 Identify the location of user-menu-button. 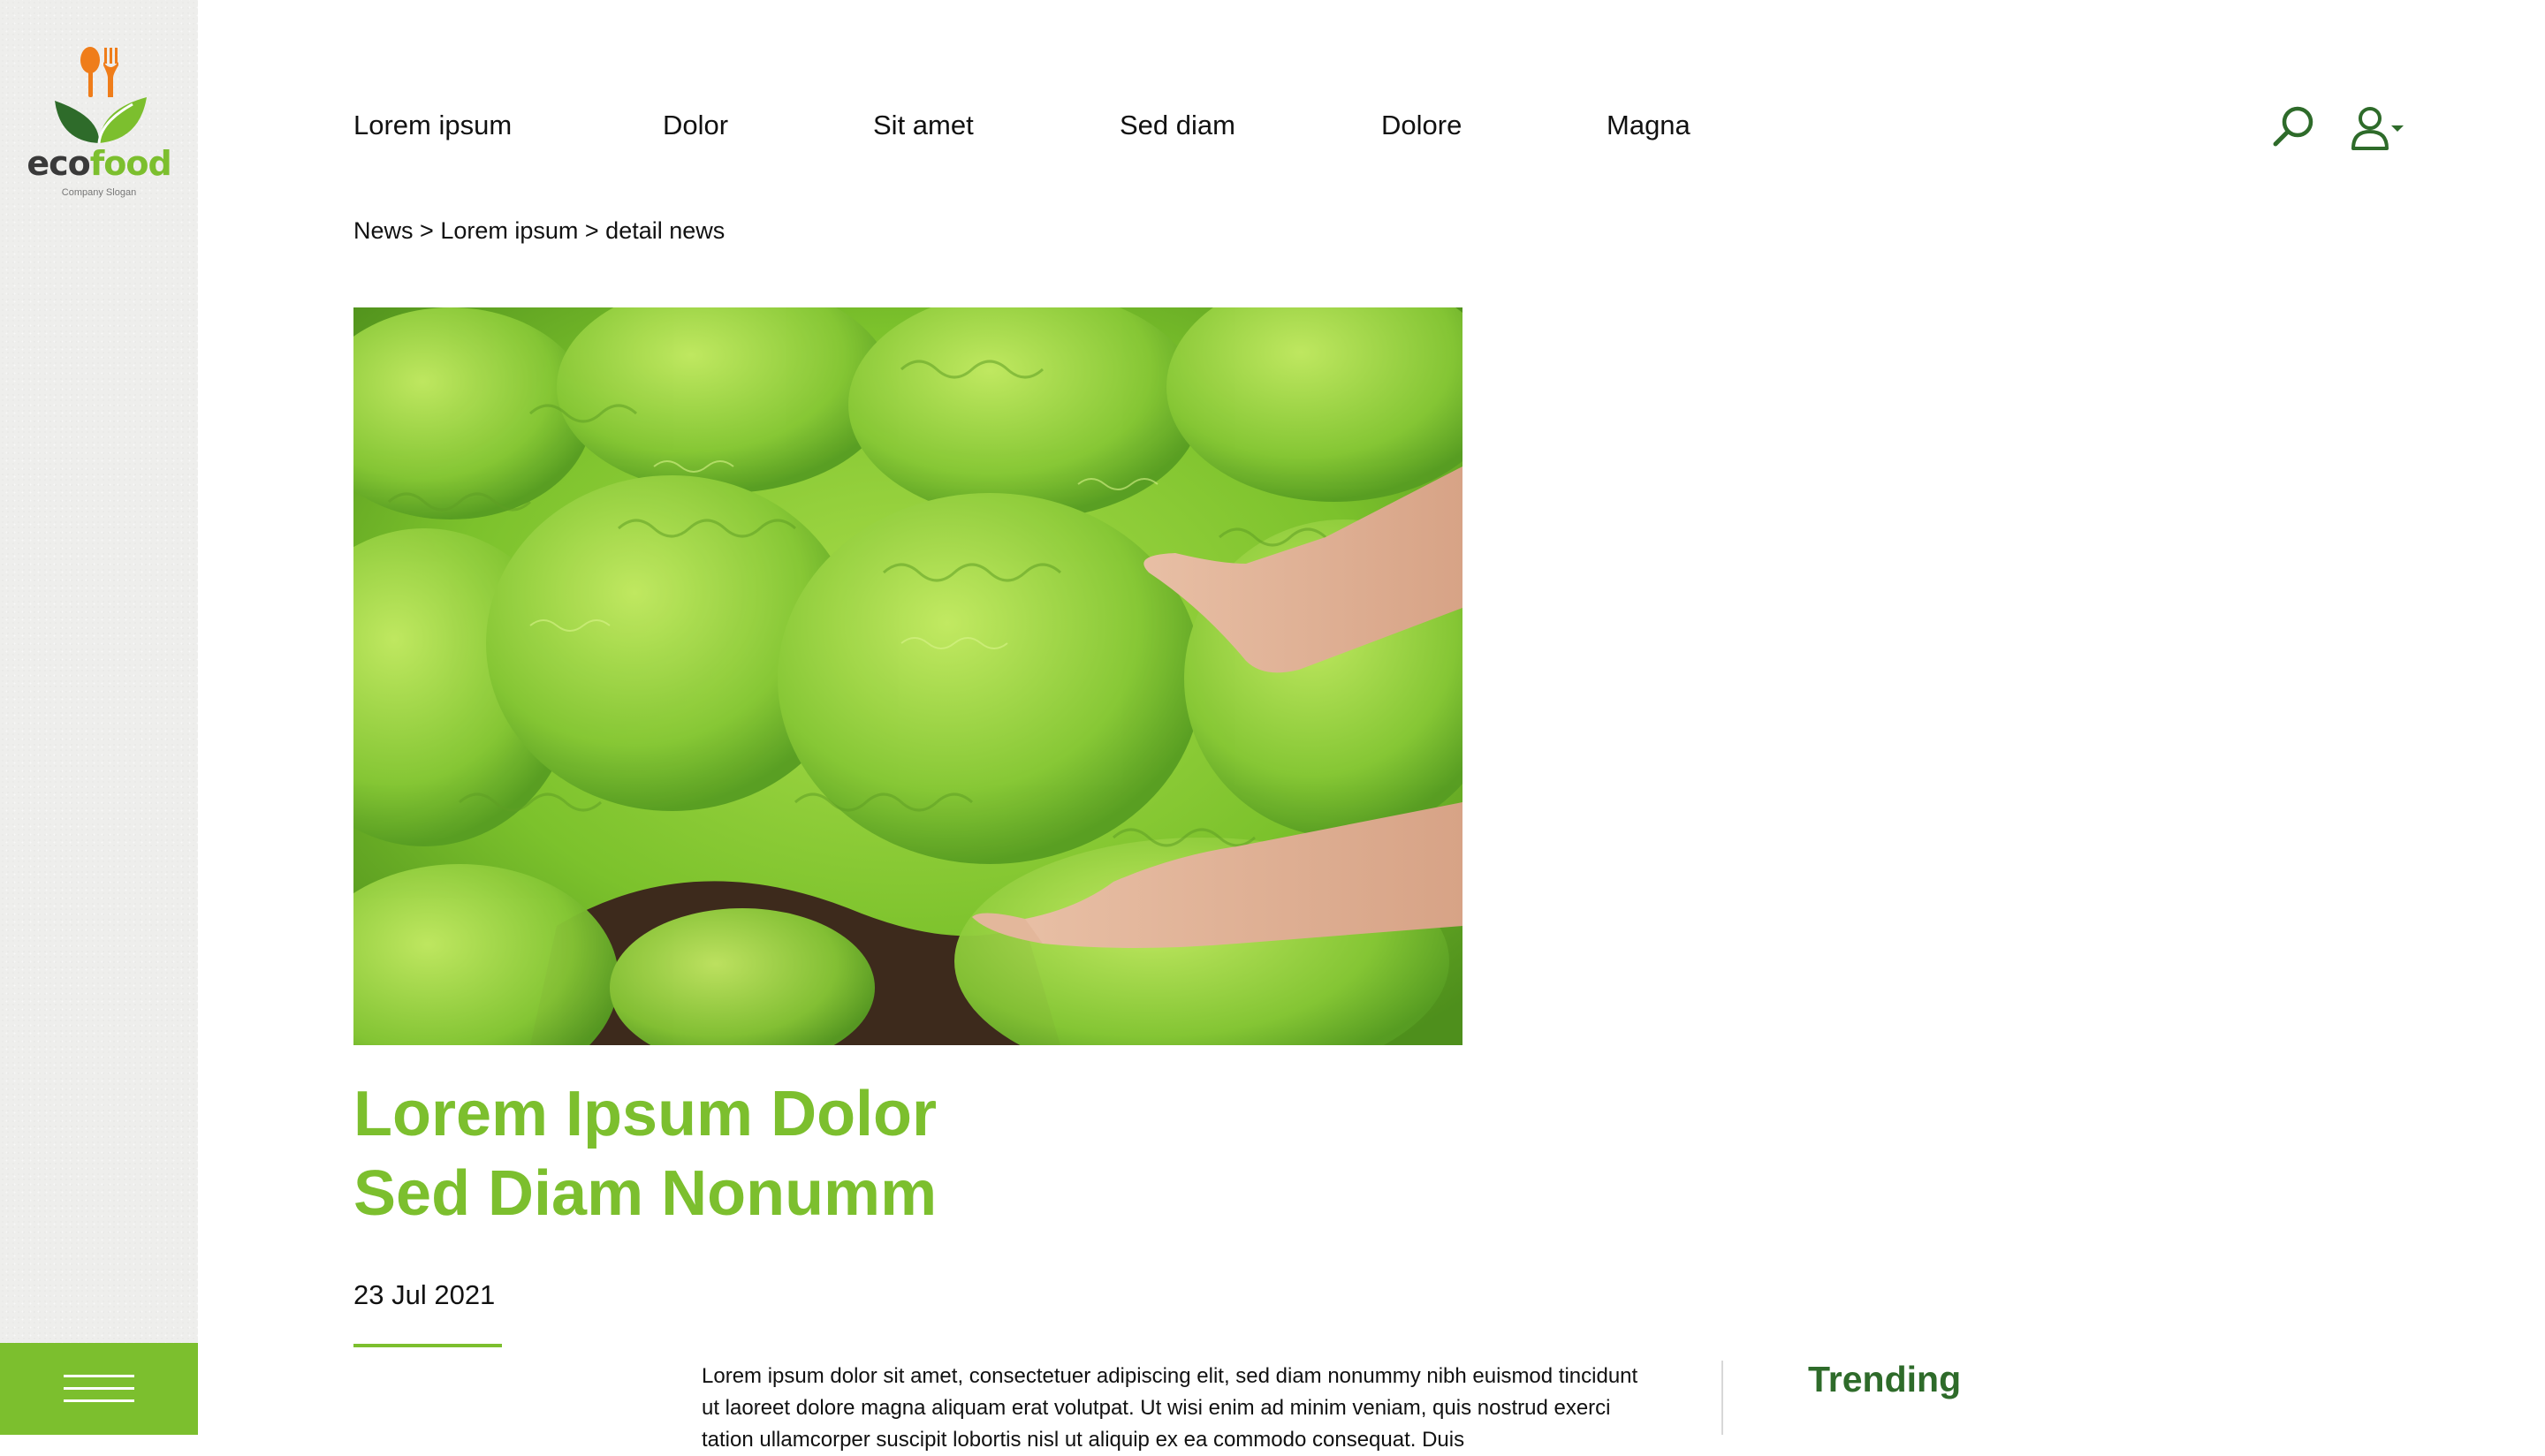
(2382, 128).